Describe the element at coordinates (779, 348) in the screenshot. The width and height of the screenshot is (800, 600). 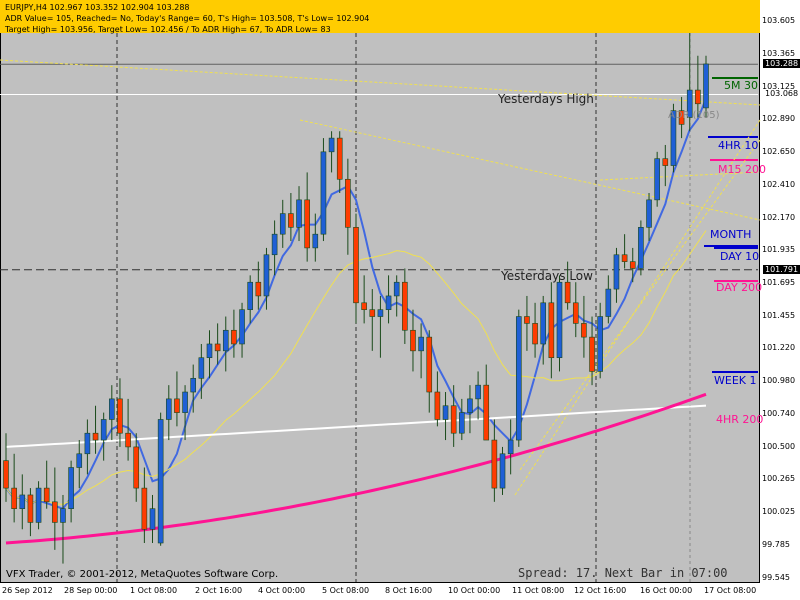
I see `y-tick-label: 101.220` at that location.